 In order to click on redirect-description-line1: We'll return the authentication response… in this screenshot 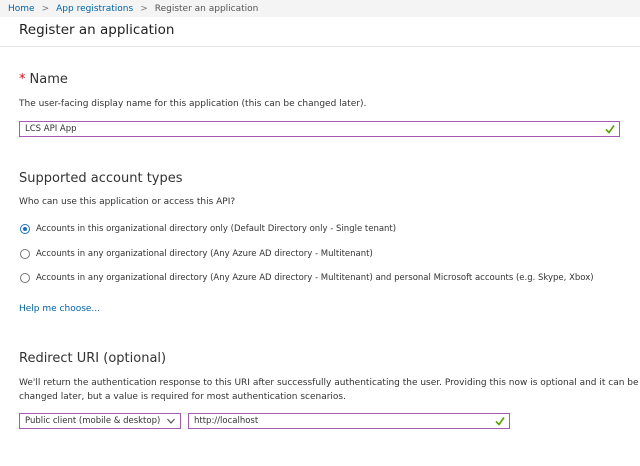, I will do `click(329, 383)`.